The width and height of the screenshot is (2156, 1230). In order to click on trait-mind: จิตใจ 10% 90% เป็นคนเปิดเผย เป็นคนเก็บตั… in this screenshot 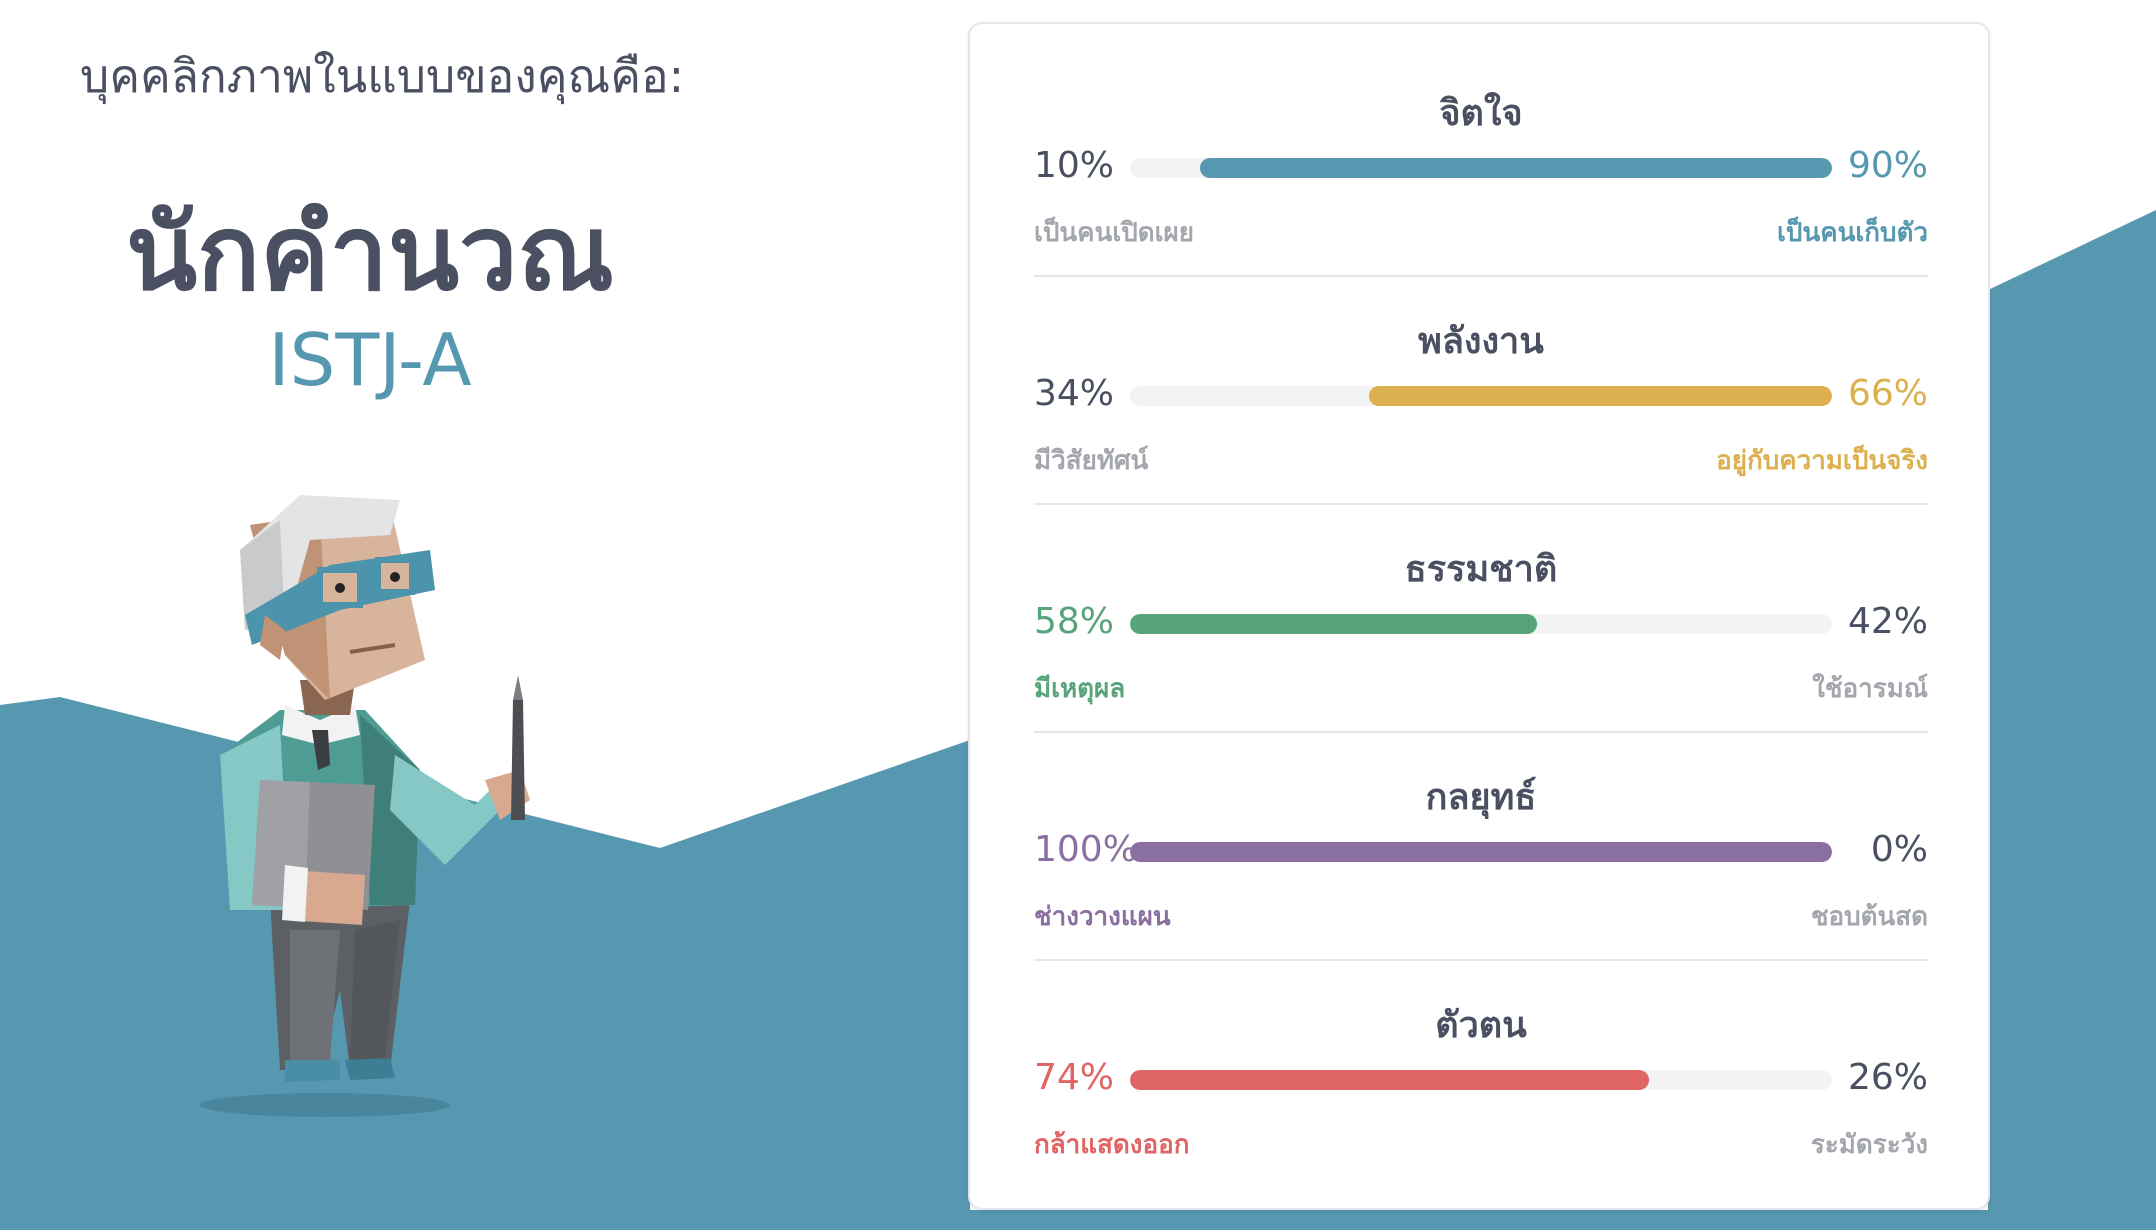, I will do `click(1481, 138)`.